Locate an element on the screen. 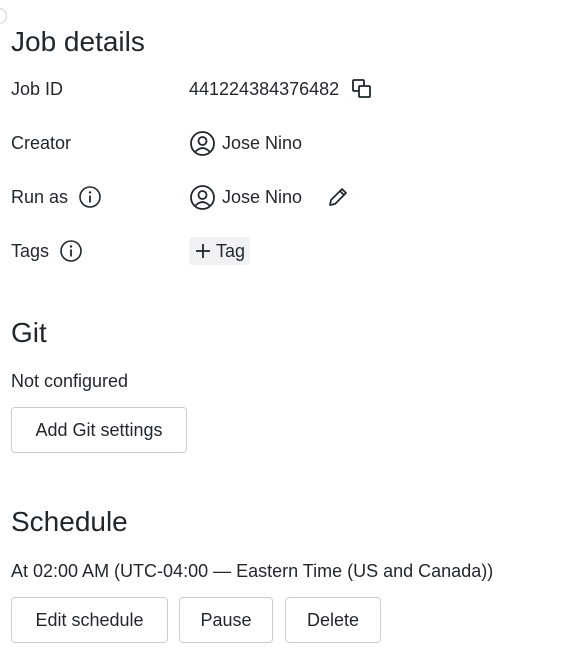 This screenshot has height=662, width=570. add-tag-label: Tag is located at coordinates (231, 250).